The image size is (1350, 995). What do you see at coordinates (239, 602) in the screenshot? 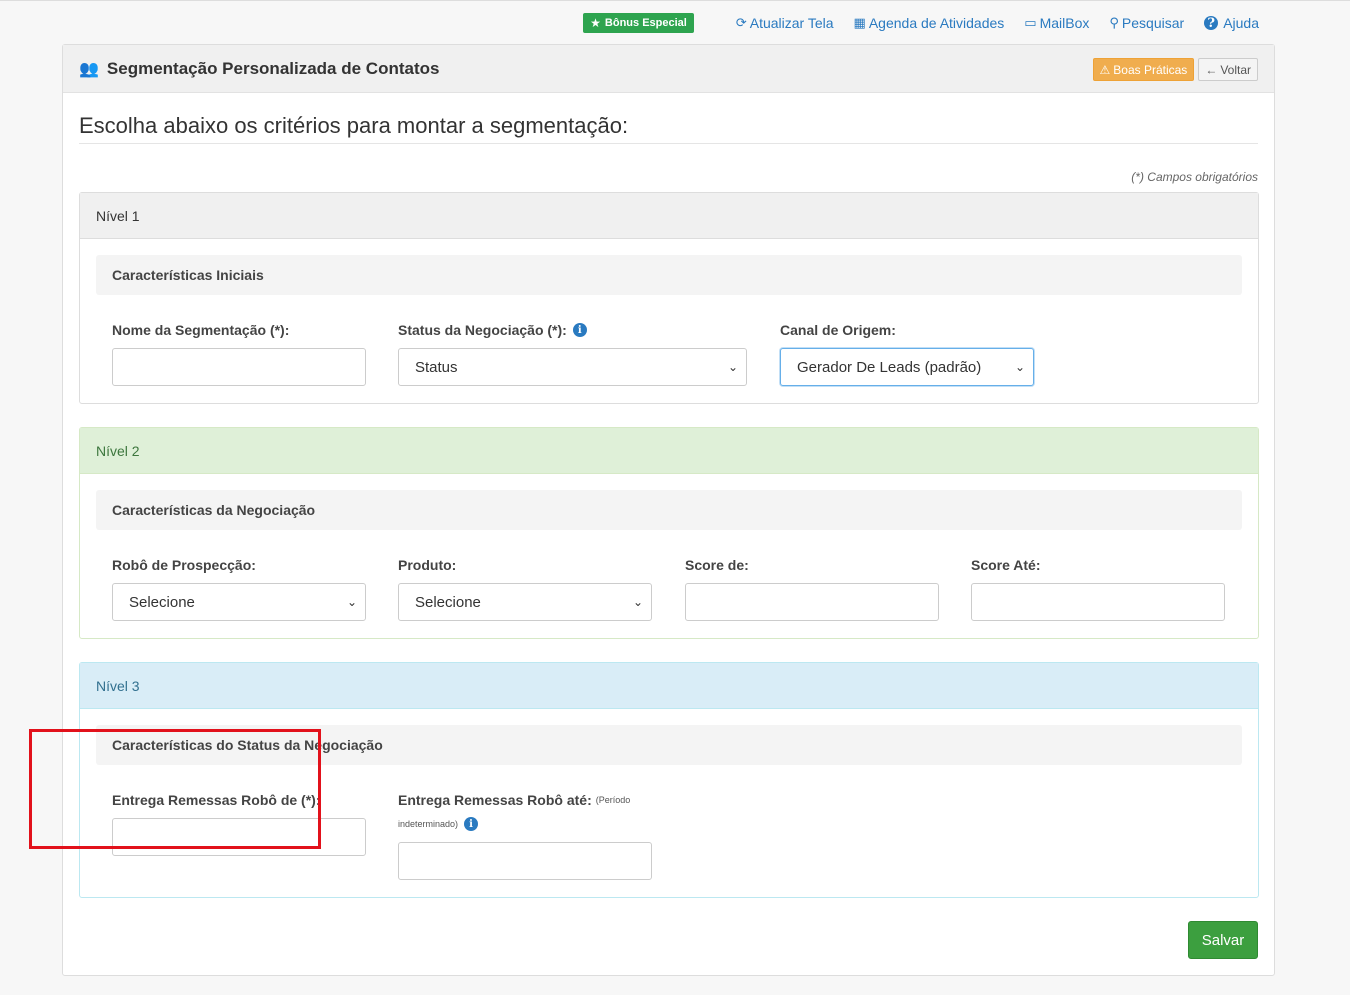
I see `robo-prospeccao-select: Selecione ⌄` at bounding box center [239, 602].